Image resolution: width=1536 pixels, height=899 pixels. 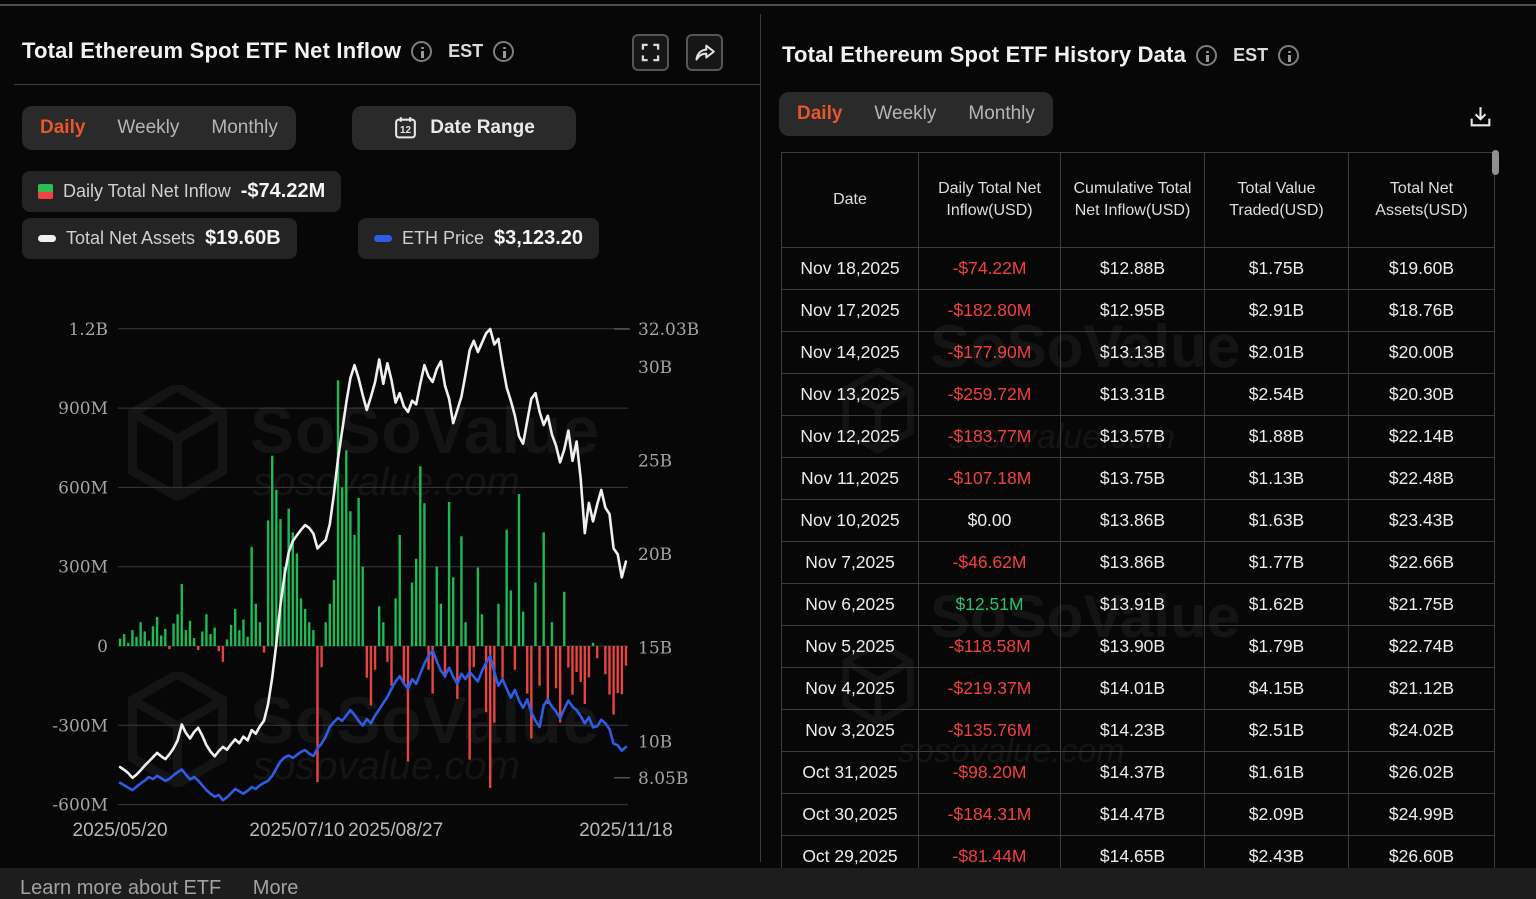 I want to click on cell-value: $22.66B, so click(x=1422, y=563).